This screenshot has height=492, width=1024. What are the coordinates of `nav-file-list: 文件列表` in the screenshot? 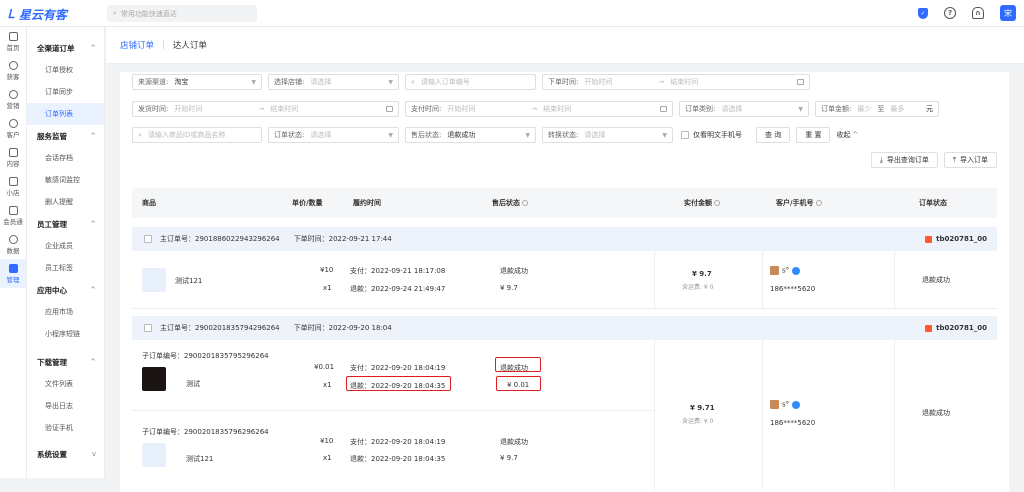 It's located at (65, 384).